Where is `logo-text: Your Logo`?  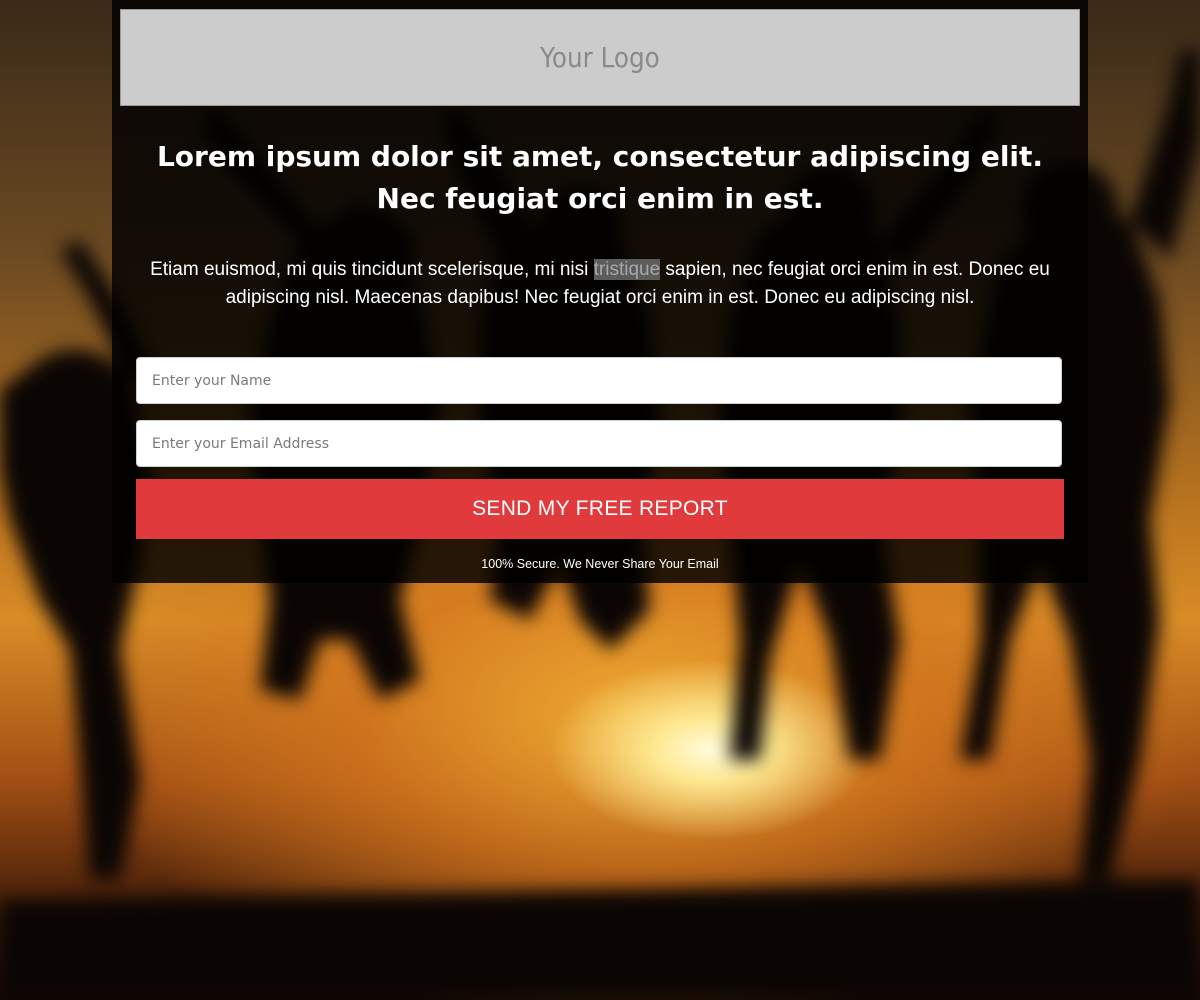
logo-text: Your Logo is located at coordinates (600, 57).